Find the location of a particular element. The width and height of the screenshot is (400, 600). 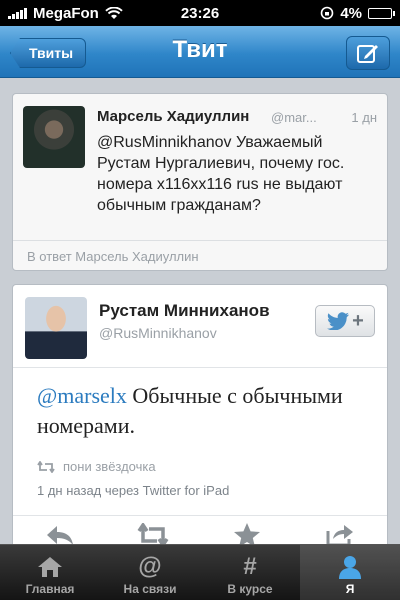

follow-button: + is located at coordinates (345, 321).